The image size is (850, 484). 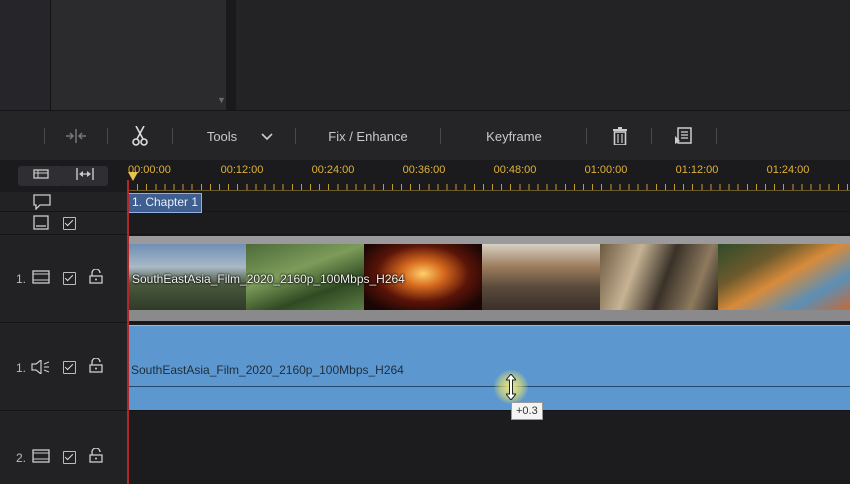 I want to click on video-track-number: 1., so click(x=21, y=279).